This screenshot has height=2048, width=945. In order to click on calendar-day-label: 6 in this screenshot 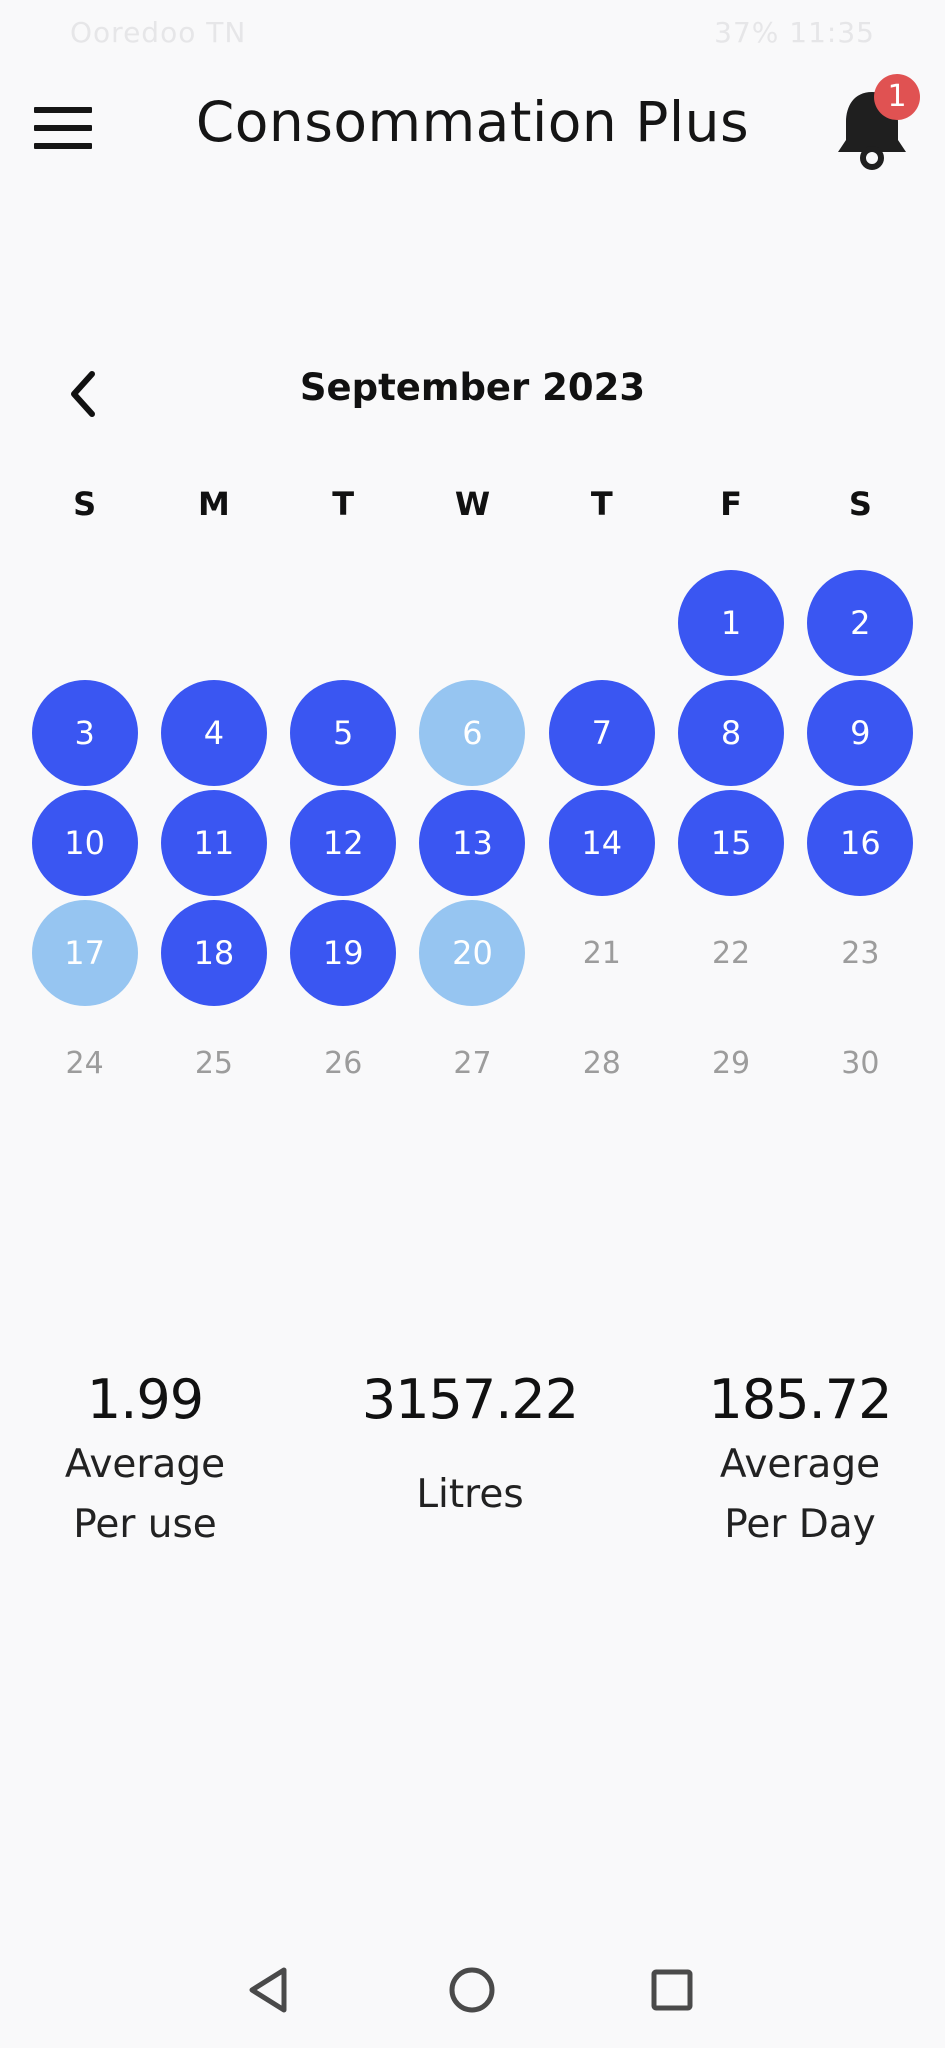, I will do `click(472, 733)`.